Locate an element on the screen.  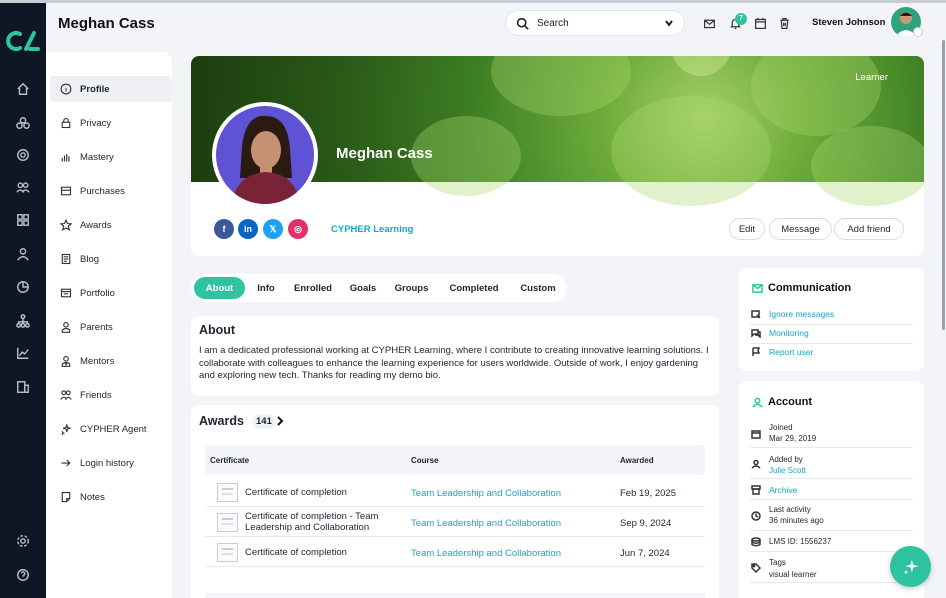
sidebar-item-friends: Friends is located at coordinates (111, 395).